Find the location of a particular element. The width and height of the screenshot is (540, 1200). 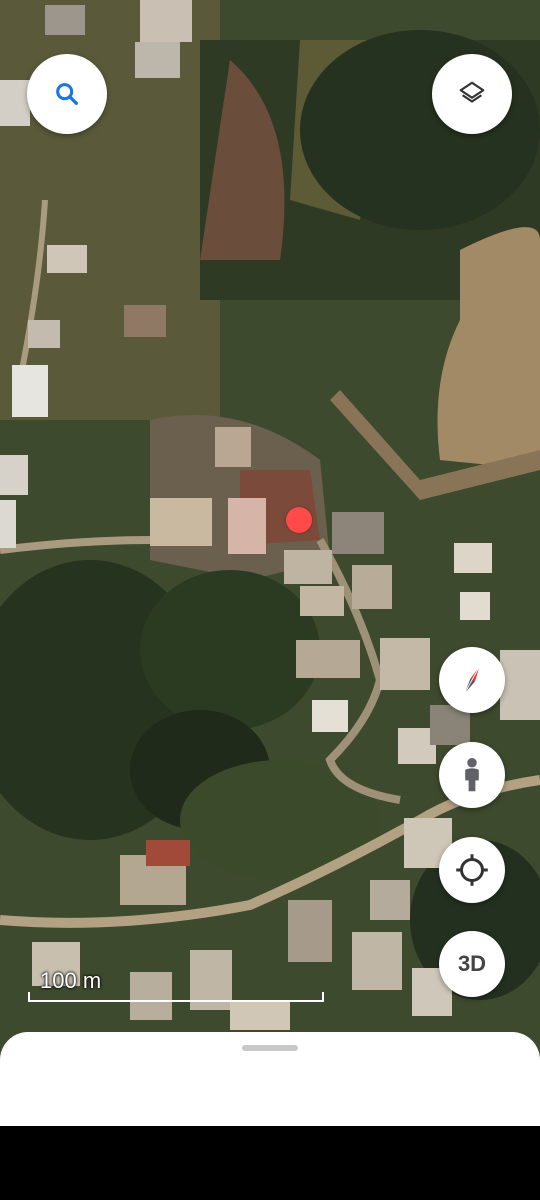

3d-label: 3D is located at coordinates (472, 963).